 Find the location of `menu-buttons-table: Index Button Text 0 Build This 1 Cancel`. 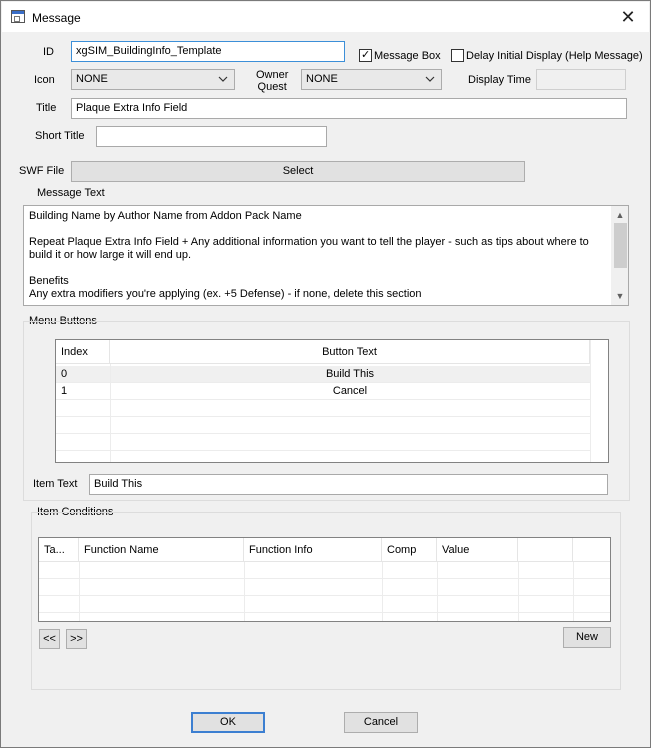

menu-buttons-table: Index Button Text 0 Build This 1 Cancel is located at coordinates (332, 401).